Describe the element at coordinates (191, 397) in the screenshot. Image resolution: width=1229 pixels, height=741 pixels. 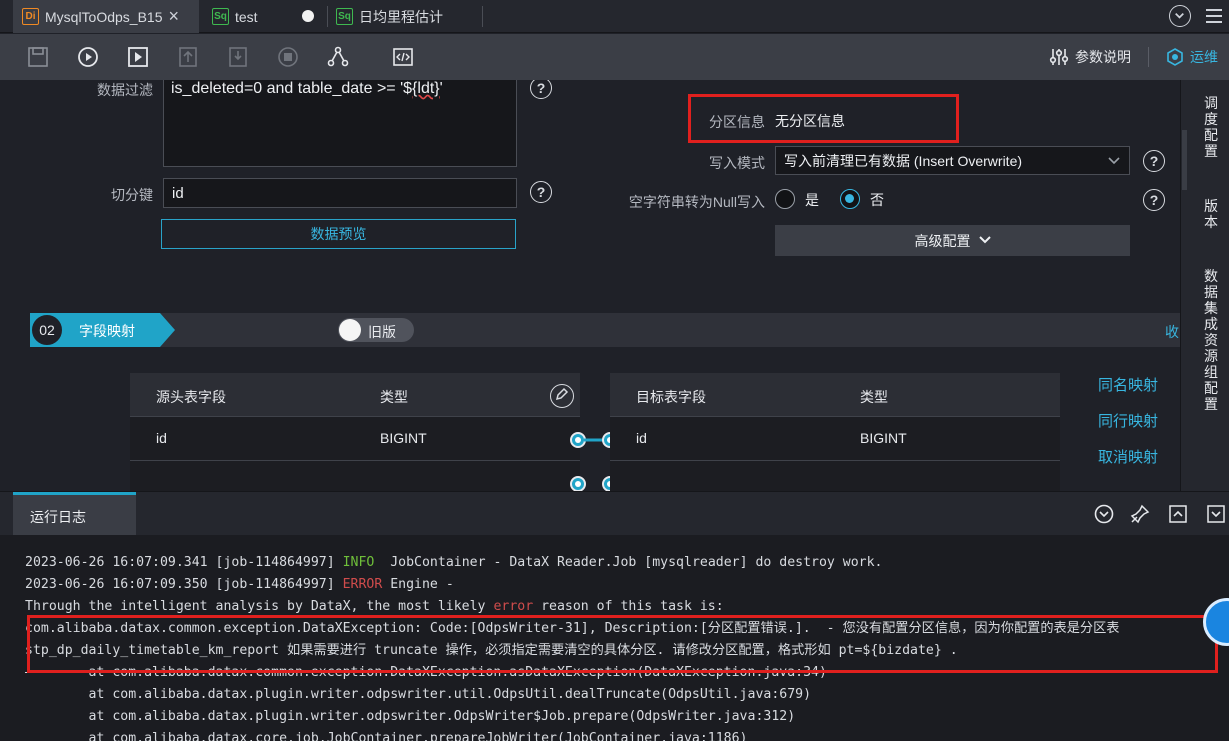
I see `column-header: 源头表字段` at that location.